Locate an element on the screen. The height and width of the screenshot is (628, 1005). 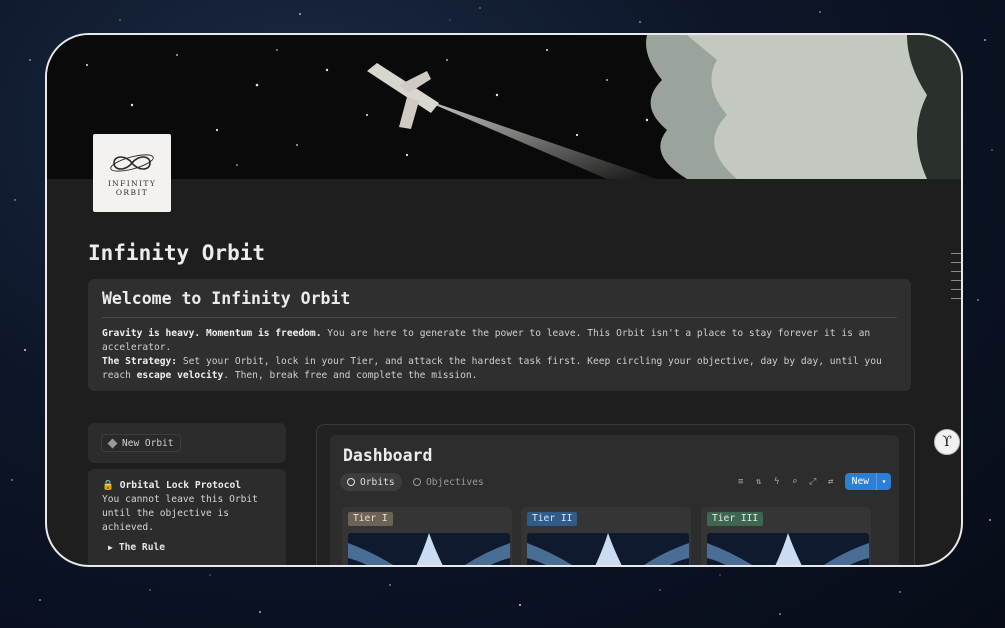
lock-icon: 🔒 is located at coordinates (108, 485).